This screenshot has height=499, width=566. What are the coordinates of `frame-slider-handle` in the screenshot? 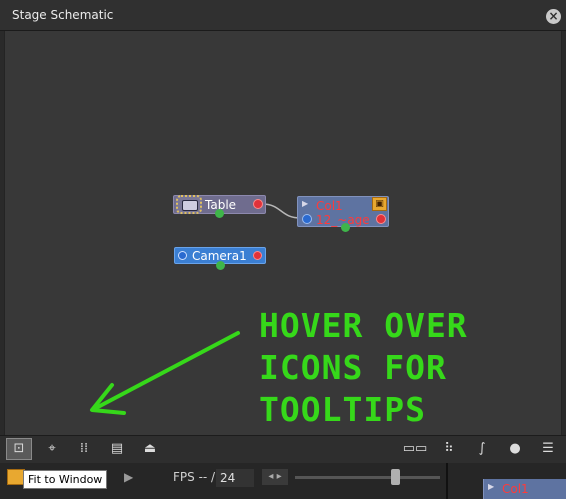 It's located at (395, 477).